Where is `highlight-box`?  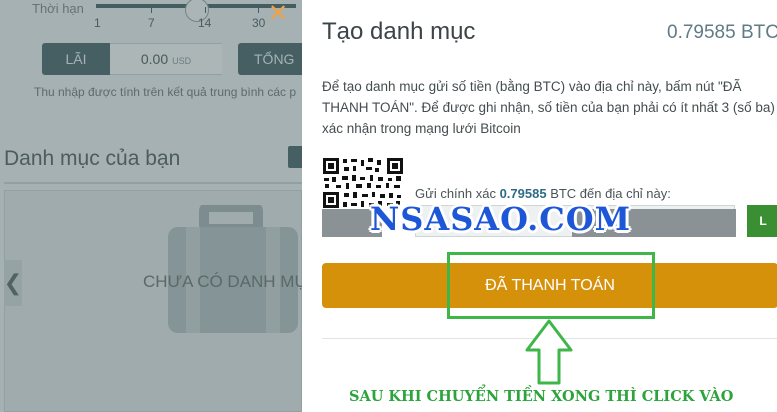
highlight-box is located at coordinates (551, 285).